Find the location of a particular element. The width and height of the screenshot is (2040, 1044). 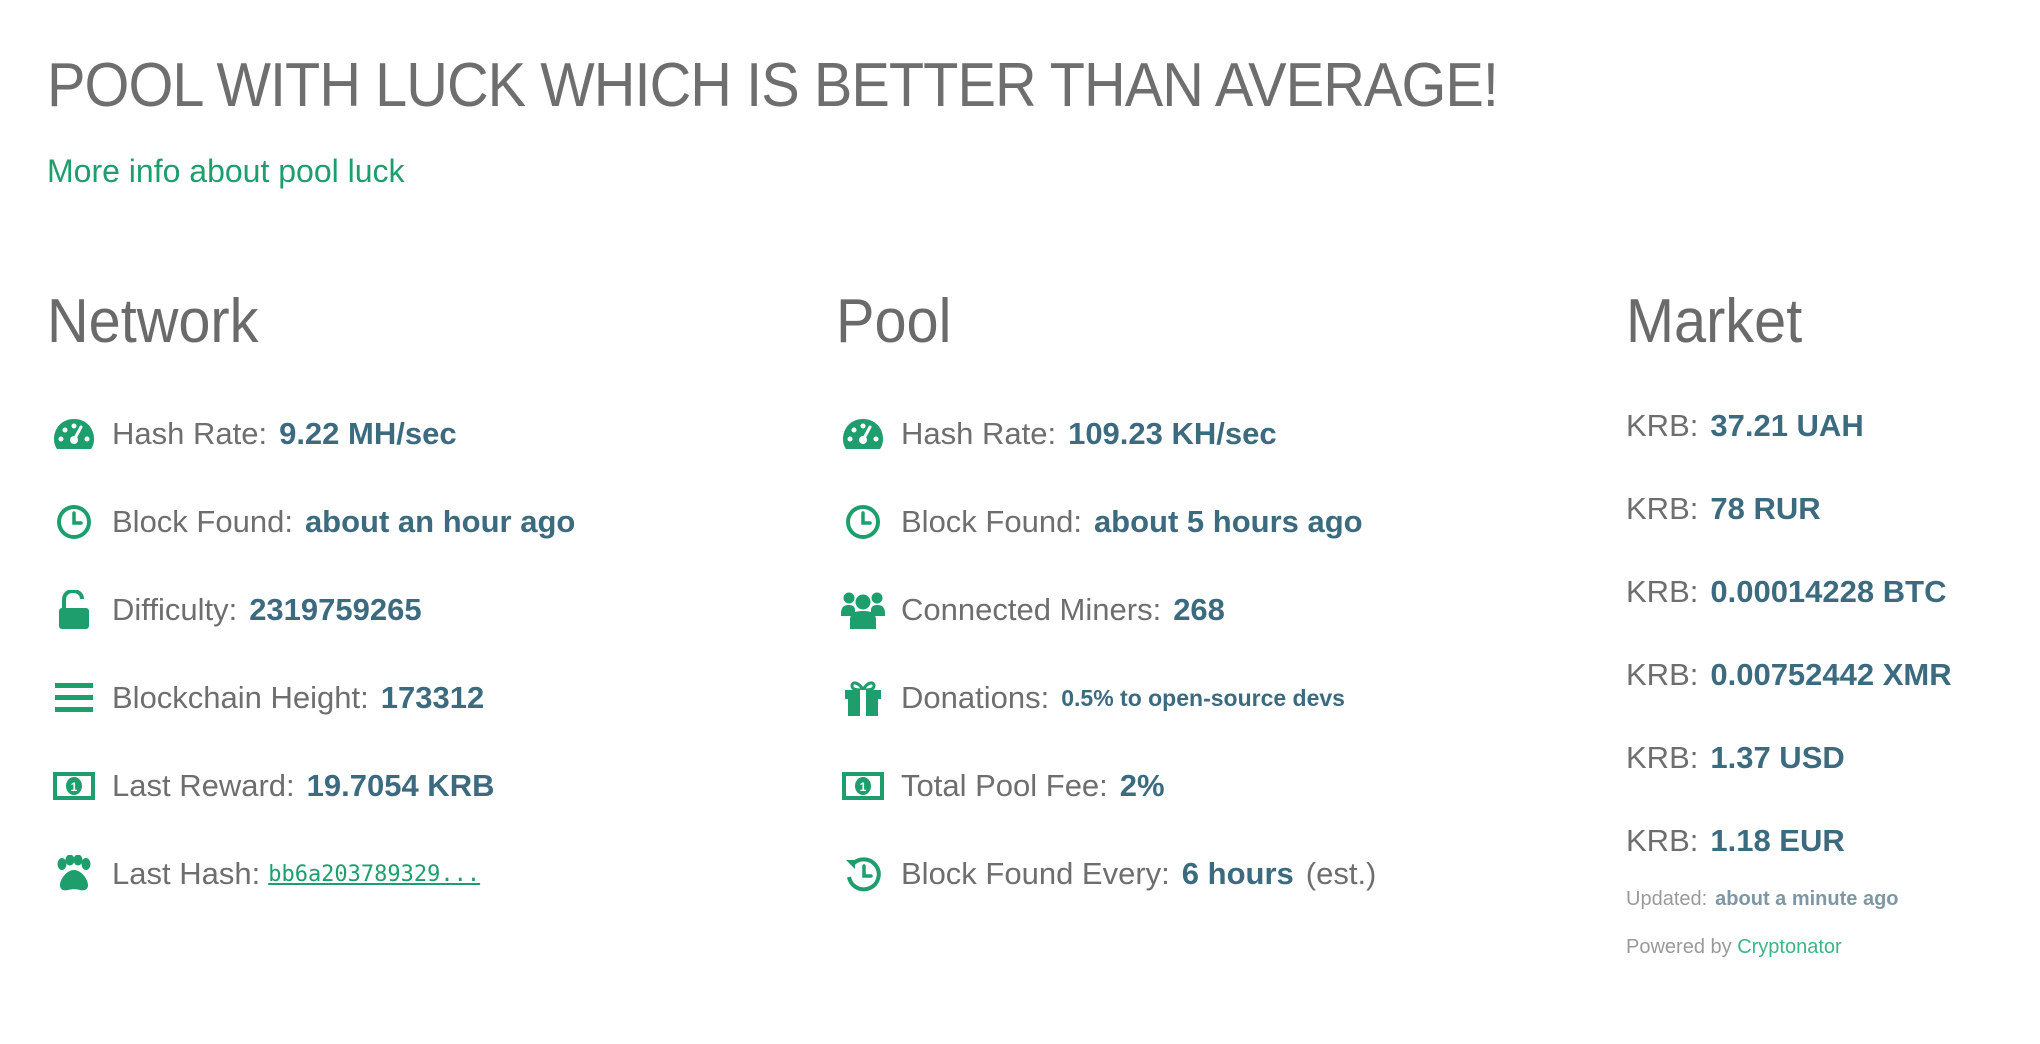

network-hash-rate-row: Hash Rate: 9.22 MH/sec is located at coordinates (252, 434).